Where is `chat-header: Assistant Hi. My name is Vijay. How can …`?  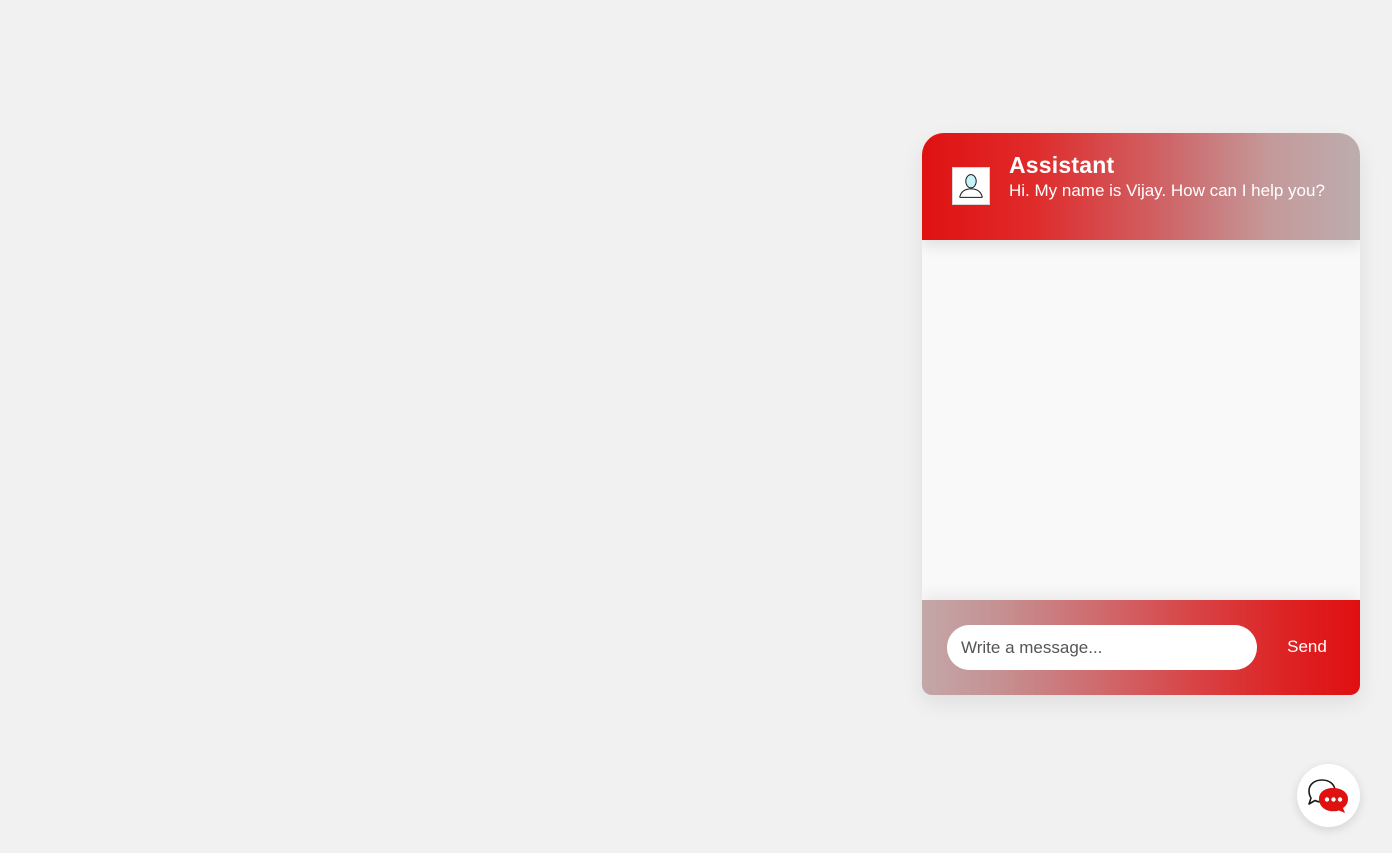
chat-header: Assistant Hi. My name is Vijay. How can … is located at coordinates (1141, 186).